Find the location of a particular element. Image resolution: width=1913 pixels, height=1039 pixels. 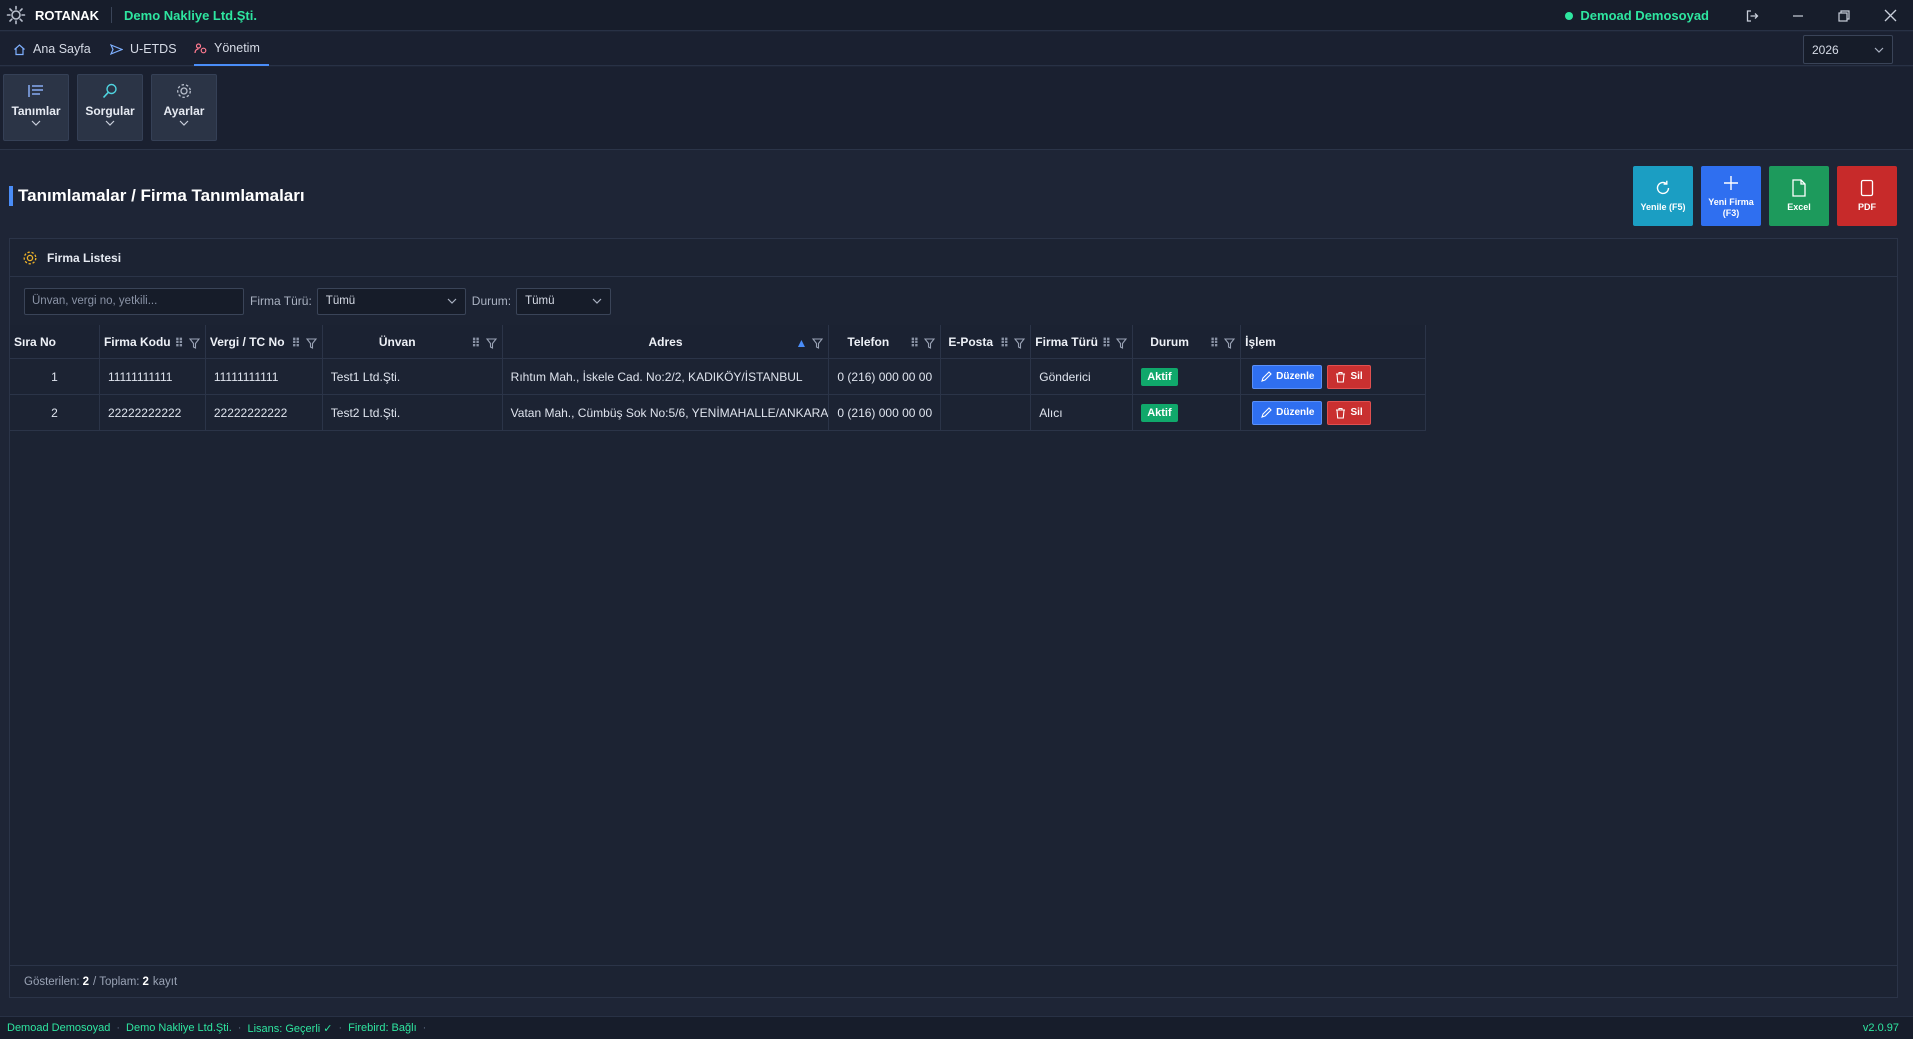

column-label: Adres is located at coordinates (665, 341).